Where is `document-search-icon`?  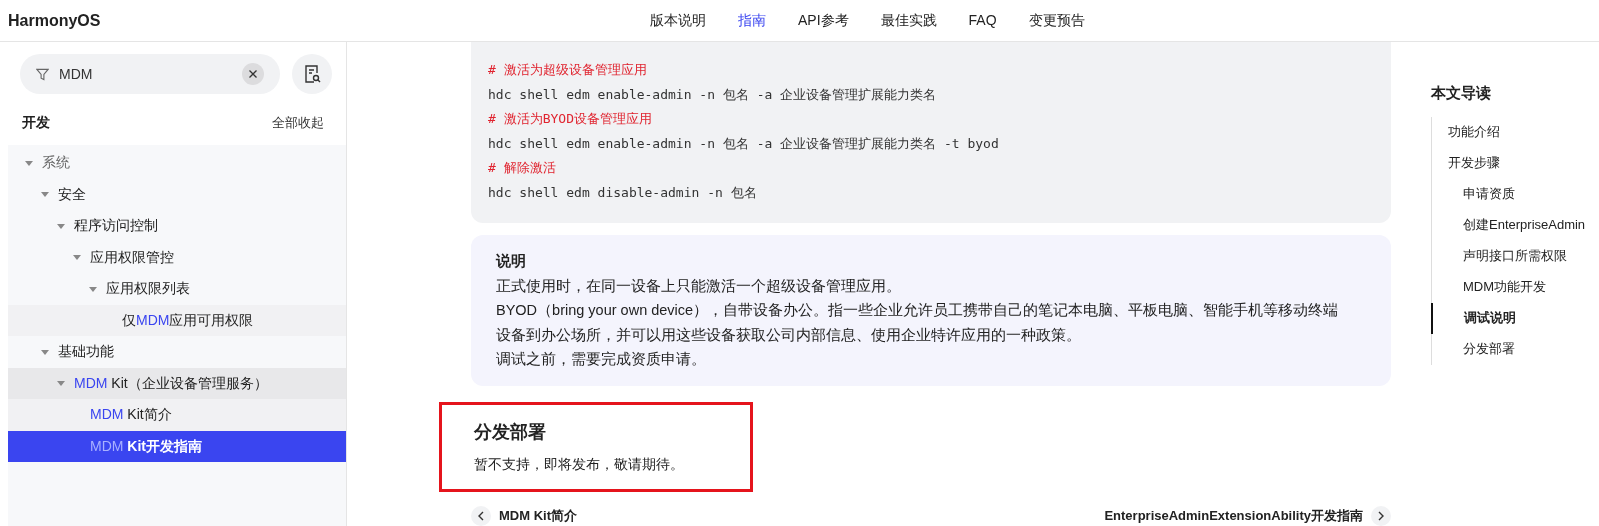
document-search-icon is located at coordinates (312, 74).